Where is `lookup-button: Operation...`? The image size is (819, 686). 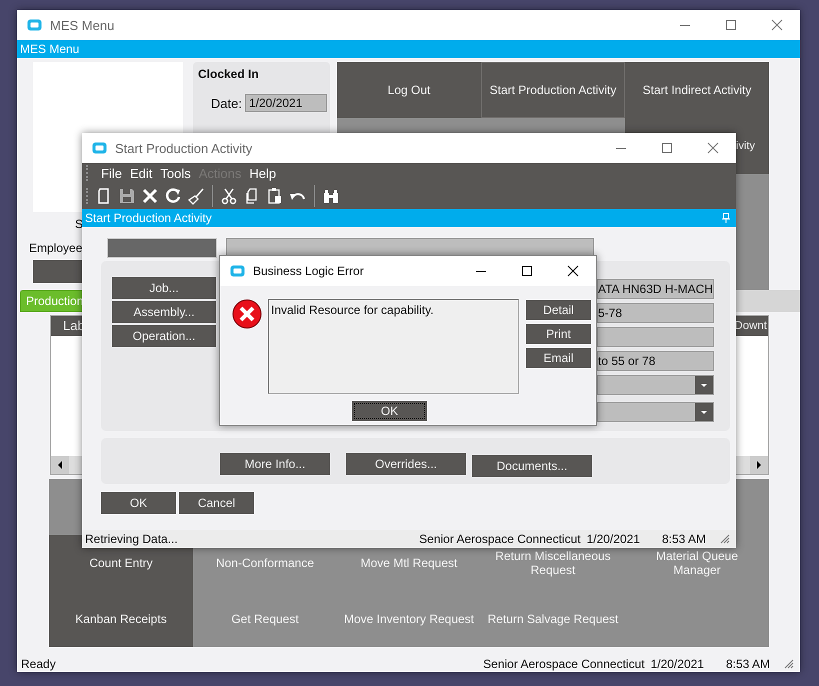 lookup-button: Operation... is located at coordinates (164, 336).